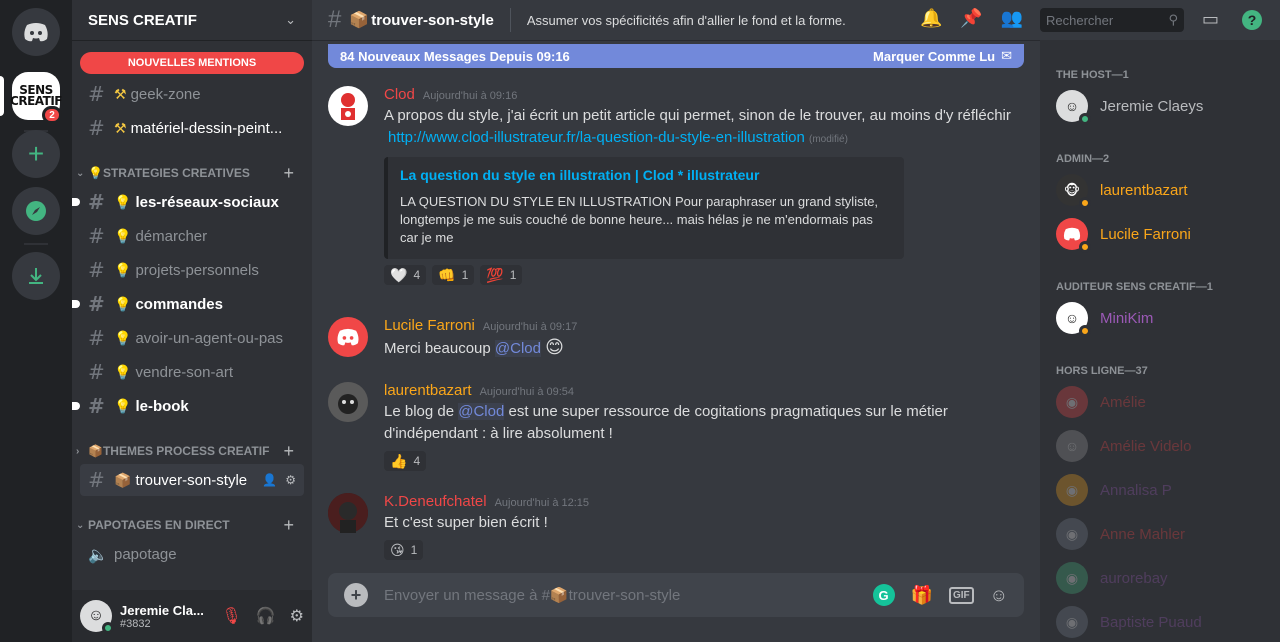  What do you see at coordinates (36, 154) in the screenshot?
I see `add-server-button: +` at bounding box center [36, 154].